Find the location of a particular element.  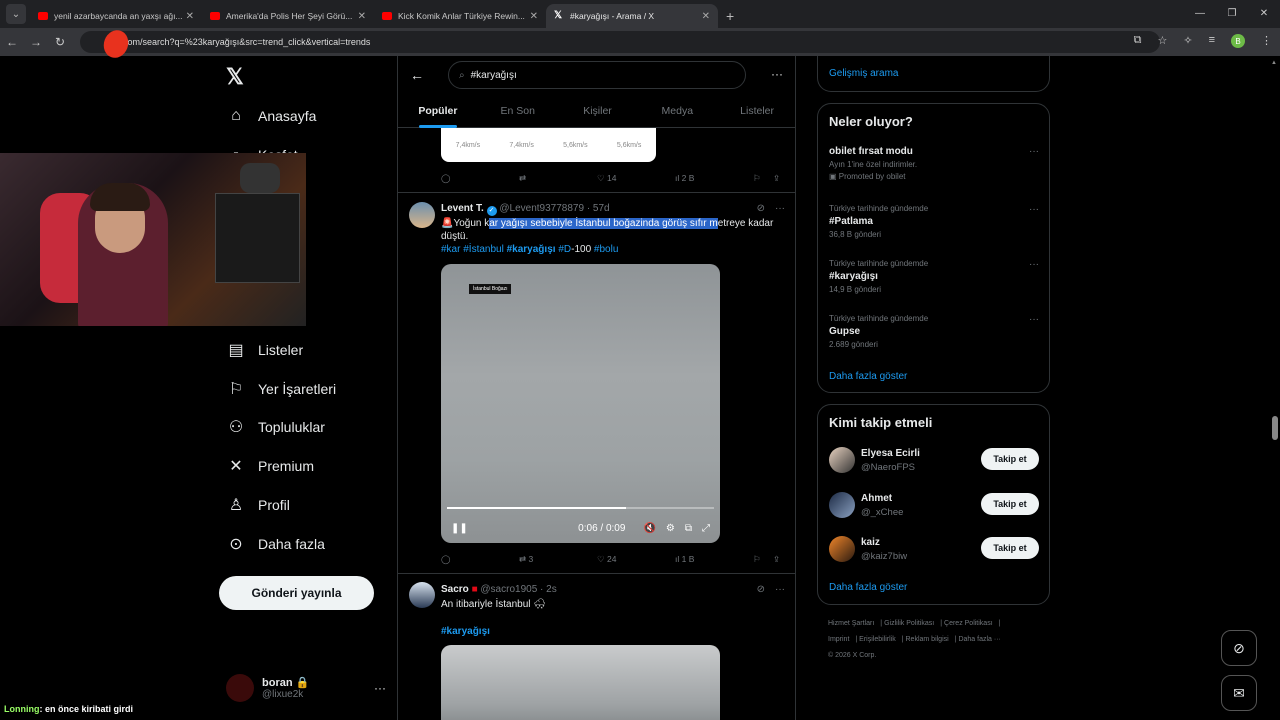

footer-link: Gizlilik Politikası is located at coordinates (909, 623).